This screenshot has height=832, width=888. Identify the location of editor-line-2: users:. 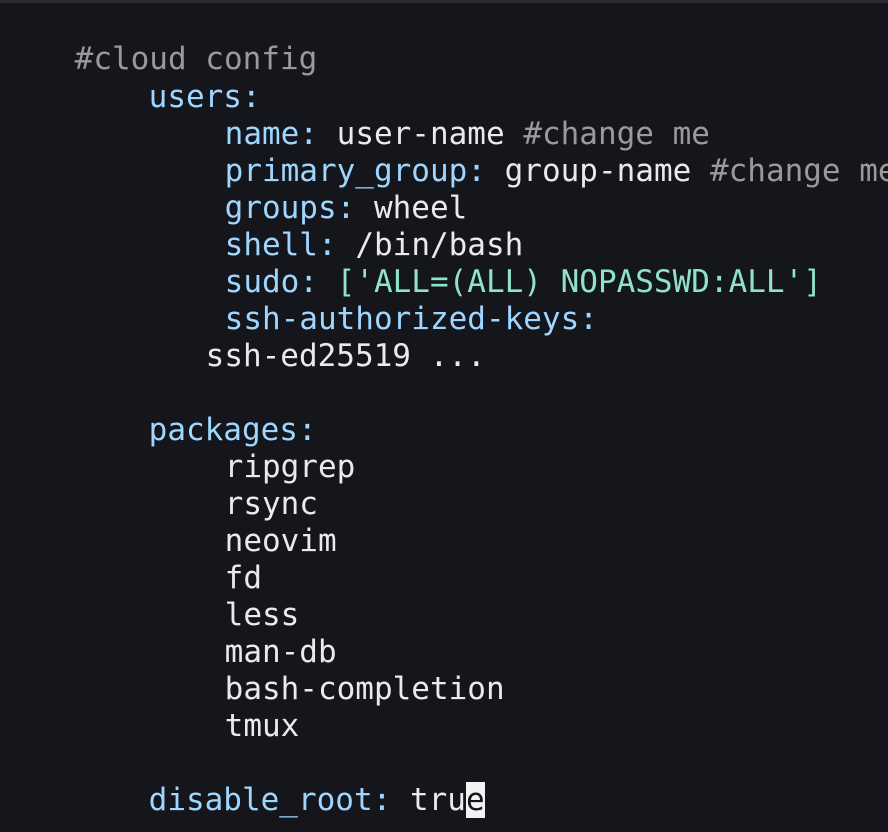
(167, 78).